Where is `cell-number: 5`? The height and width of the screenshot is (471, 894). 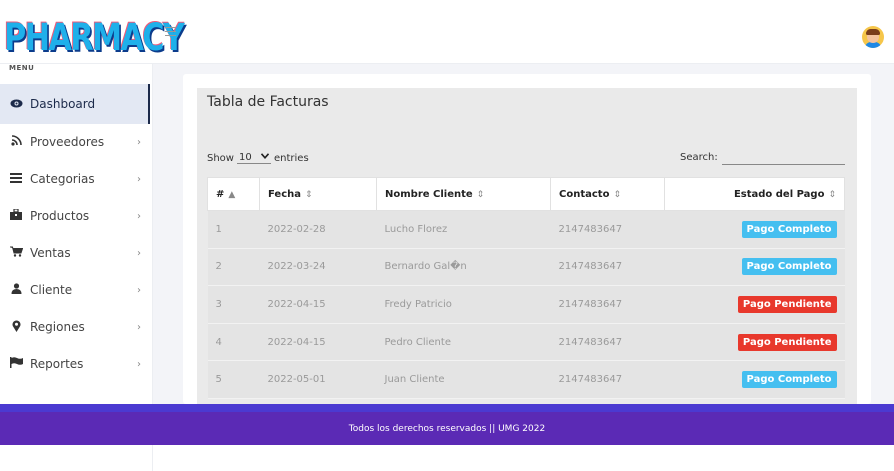 cell-number: 5 is located at coordinates (233, 379).